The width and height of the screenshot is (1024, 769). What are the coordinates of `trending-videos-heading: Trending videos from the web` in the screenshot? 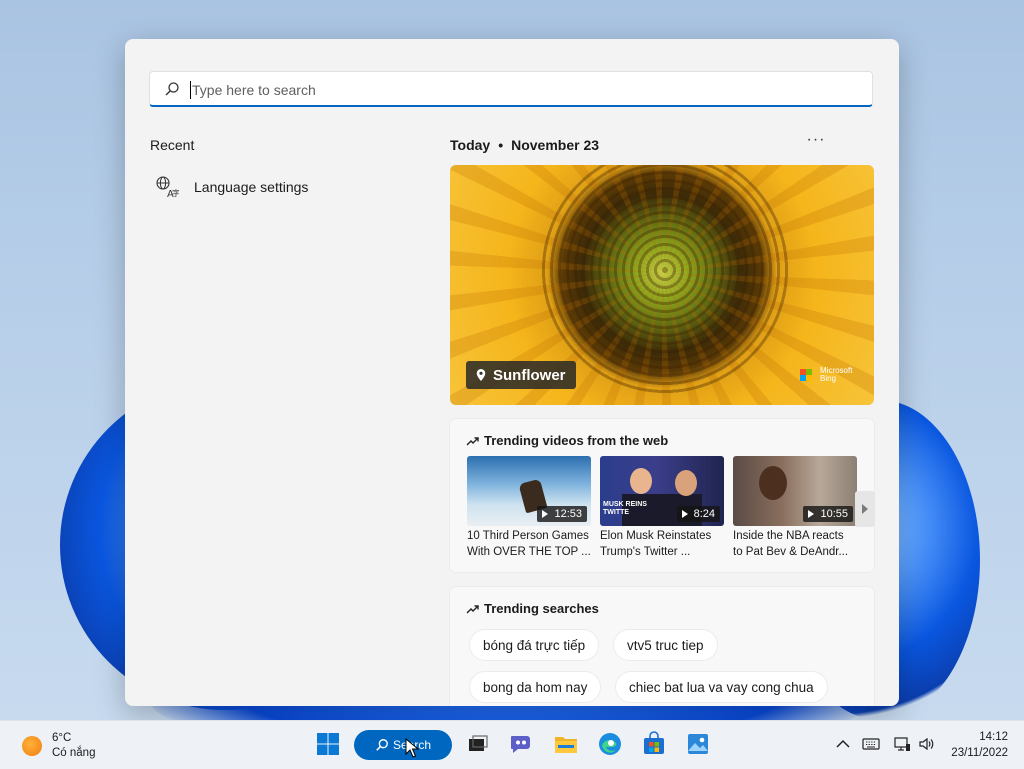 It's located at (567, 440).